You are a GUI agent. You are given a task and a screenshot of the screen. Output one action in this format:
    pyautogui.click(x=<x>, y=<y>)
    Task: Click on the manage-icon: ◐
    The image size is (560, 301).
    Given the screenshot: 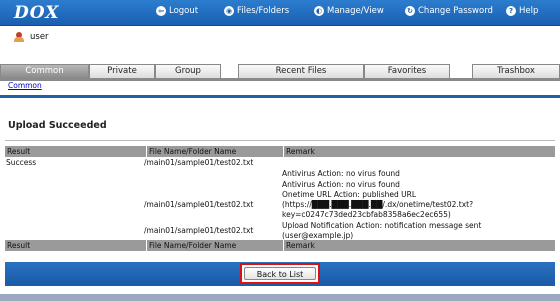 What is the action you would take?
    pyautogui.click(x=319, y=11)
    